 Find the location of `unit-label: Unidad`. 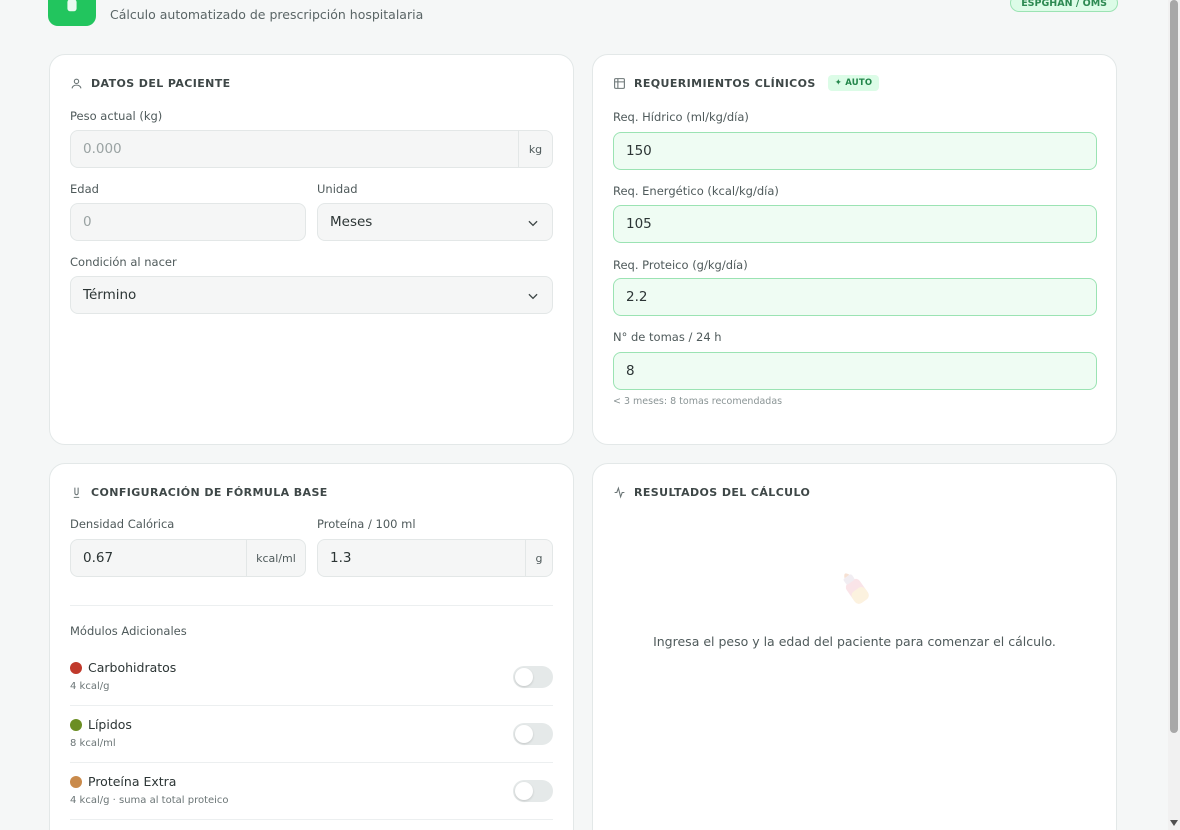

unit-label: Unidad is located at coordinates (337, 189).